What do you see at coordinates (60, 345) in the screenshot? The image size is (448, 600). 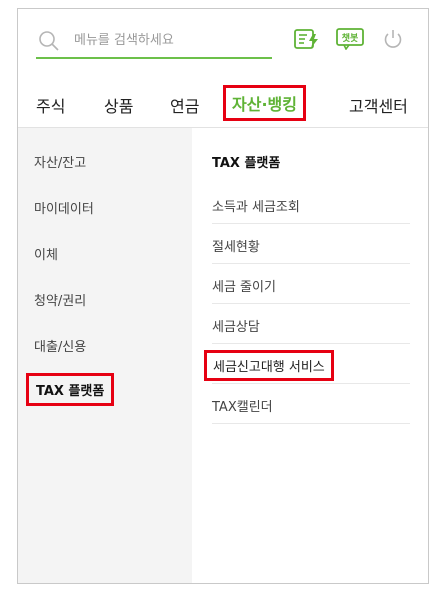 I see `sidebar-item-loan-credit: 대출/신용` at bounding box center [60, 345].